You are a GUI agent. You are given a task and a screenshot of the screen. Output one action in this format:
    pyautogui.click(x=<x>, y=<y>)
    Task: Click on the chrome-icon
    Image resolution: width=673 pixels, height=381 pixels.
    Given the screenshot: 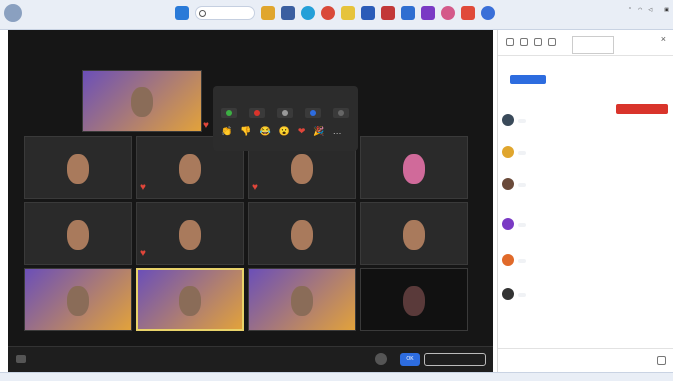 What is the action you would take?
    pyautogui.click(x=328, y=13)
    